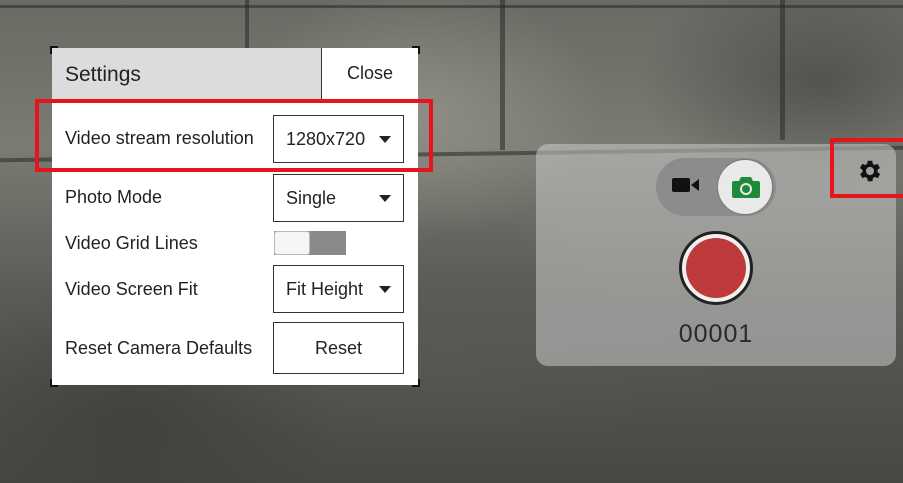 This screenshot has height=483, width=903. What do you see at coordinates (716, 334) in the screenshot?
I see `capture-counter: 00001` at bounding box center [716, 334].